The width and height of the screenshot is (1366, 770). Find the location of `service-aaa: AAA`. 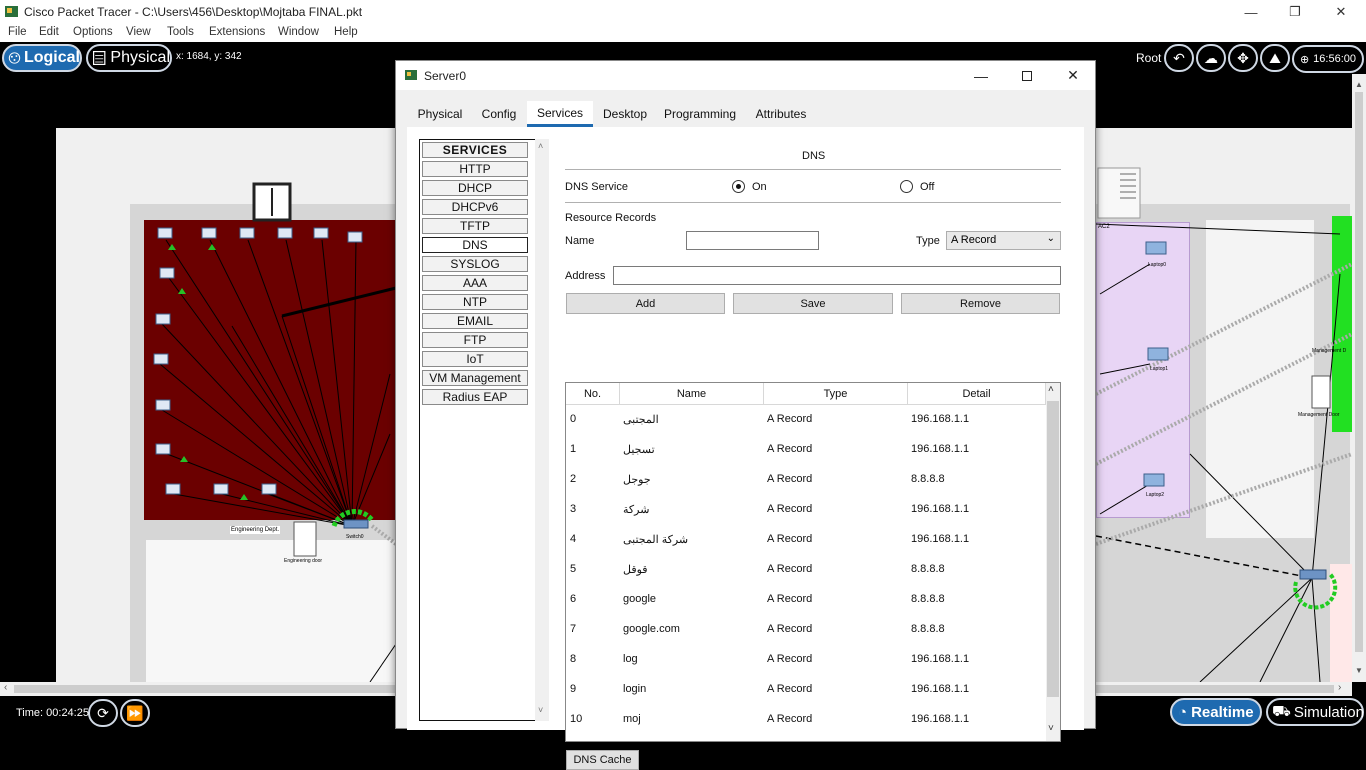

service-aaa: AAA is located at coordinates (475, 283).